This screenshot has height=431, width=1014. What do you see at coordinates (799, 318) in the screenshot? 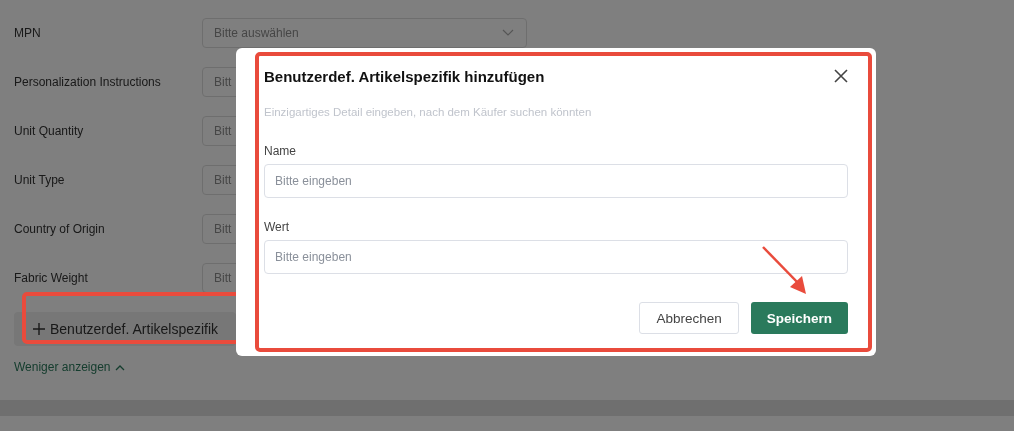
I see `save-button: Speichern` at bounding box center [799, 318].